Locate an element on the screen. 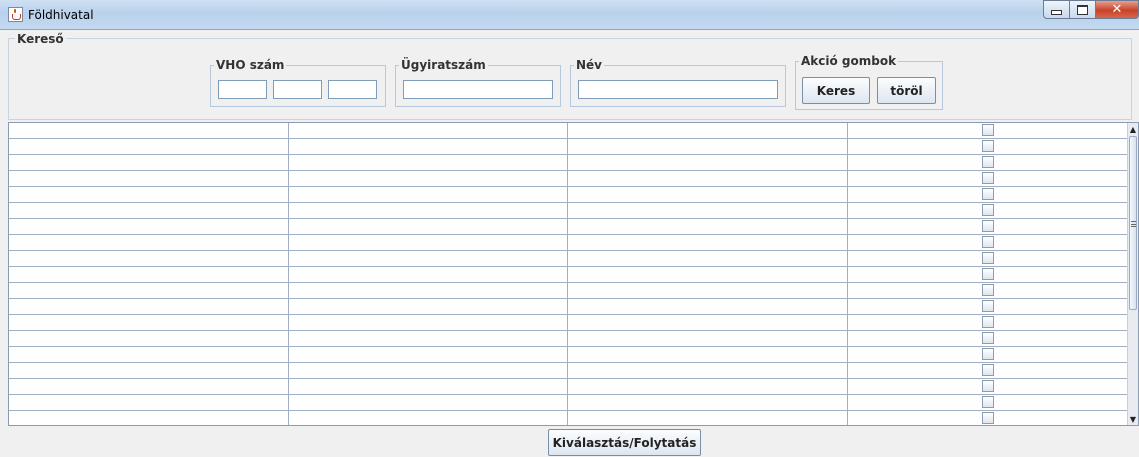 This screenshot has width=1139, height=457. nev-input is located at coordinates (678, 89).